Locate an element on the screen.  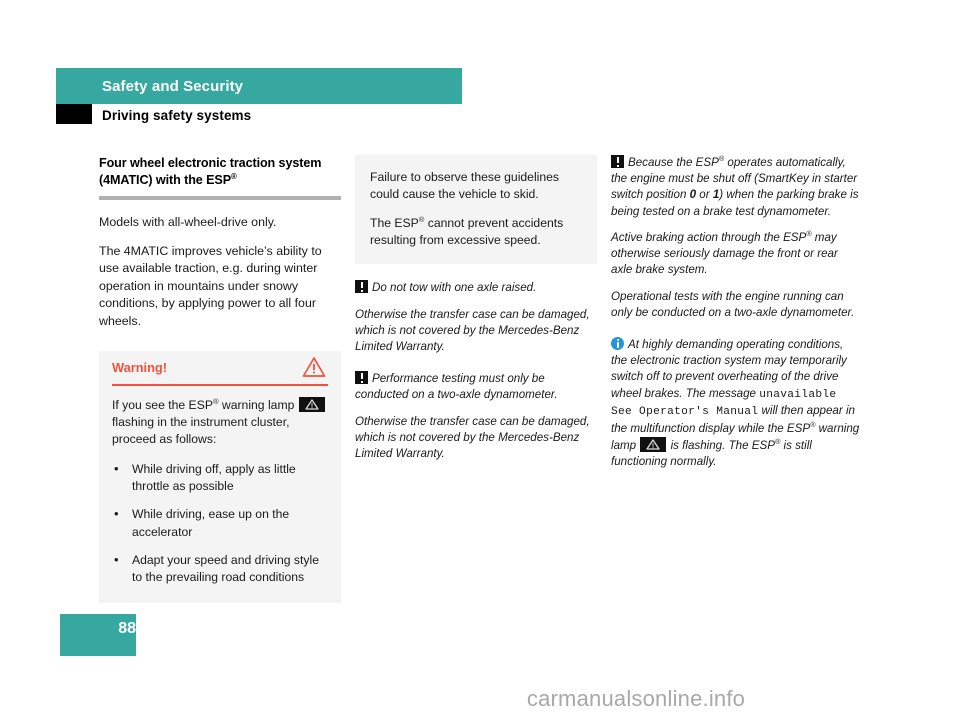
page-number: 88 is located at coordinates (127, 628).